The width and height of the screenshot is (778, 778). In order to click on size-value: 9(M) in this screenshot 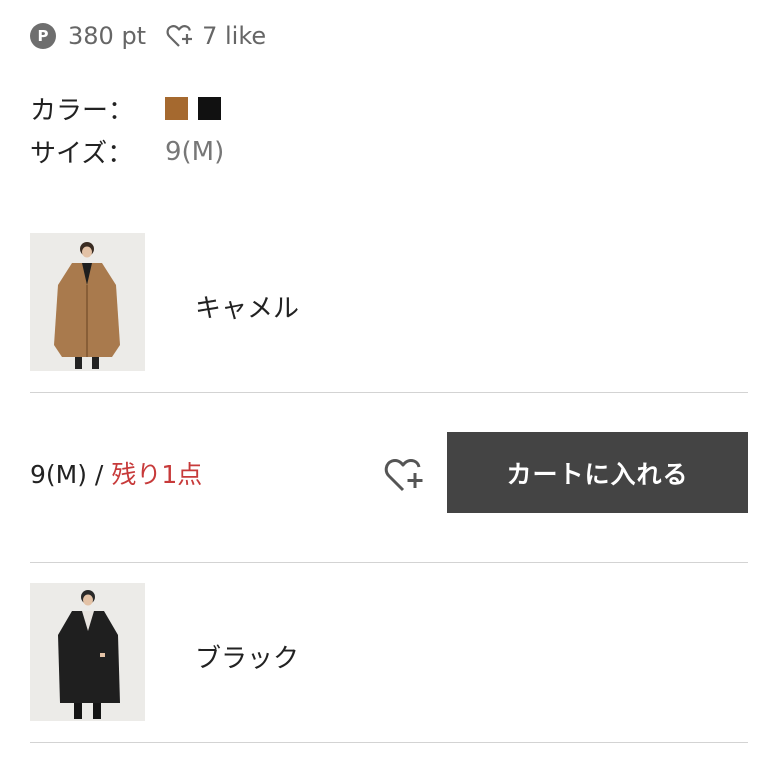, I will do `click(195, 152)`.